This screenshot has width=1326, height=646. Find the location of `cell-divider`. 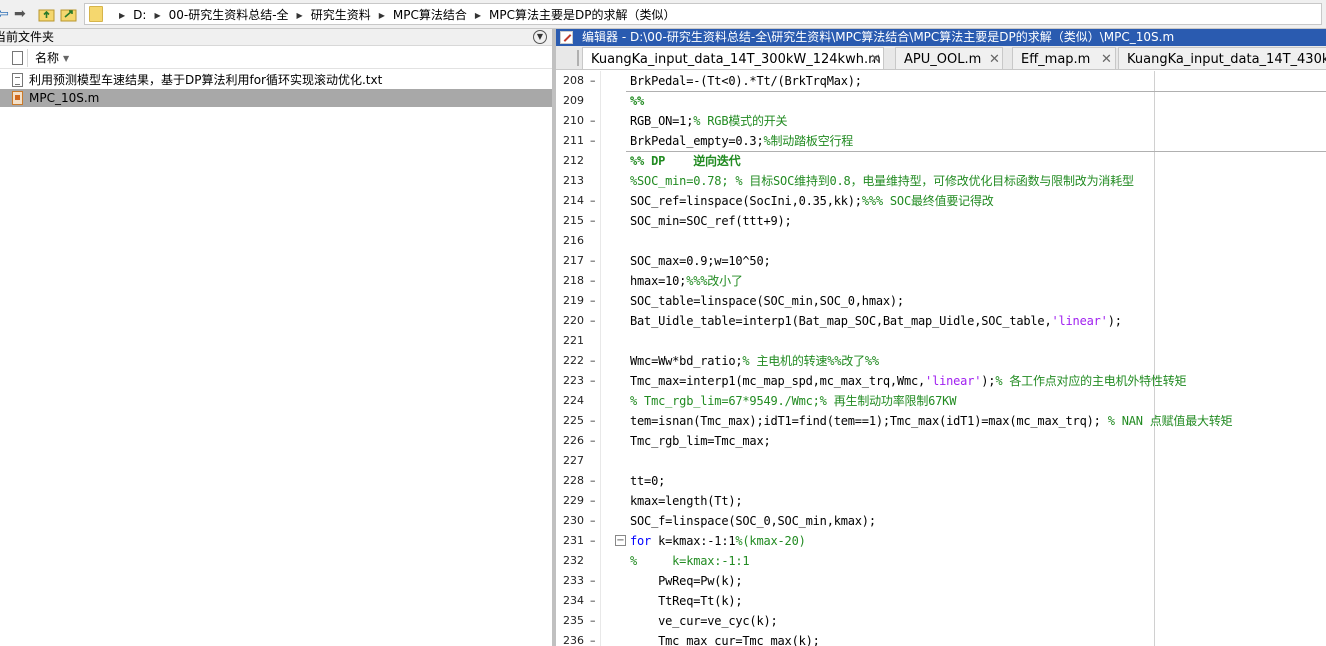

cell-divider is located at coordinates (976, 151).